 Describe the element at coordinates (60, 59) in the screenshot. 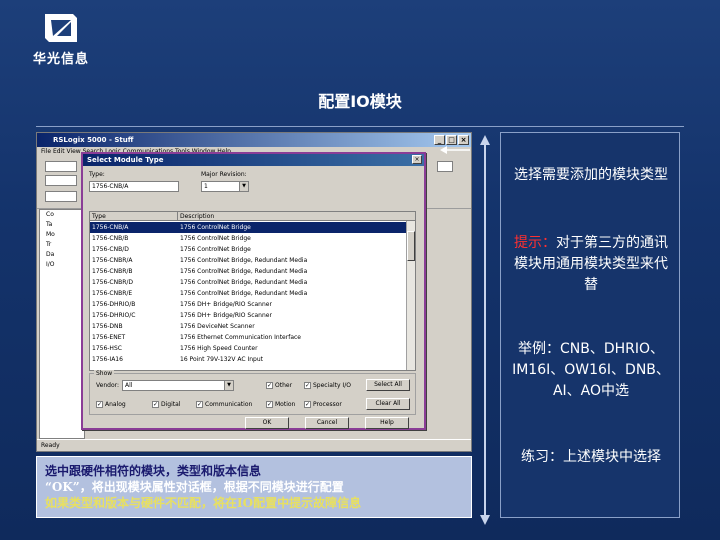

I see `logo-text: 华光信息` at that location.